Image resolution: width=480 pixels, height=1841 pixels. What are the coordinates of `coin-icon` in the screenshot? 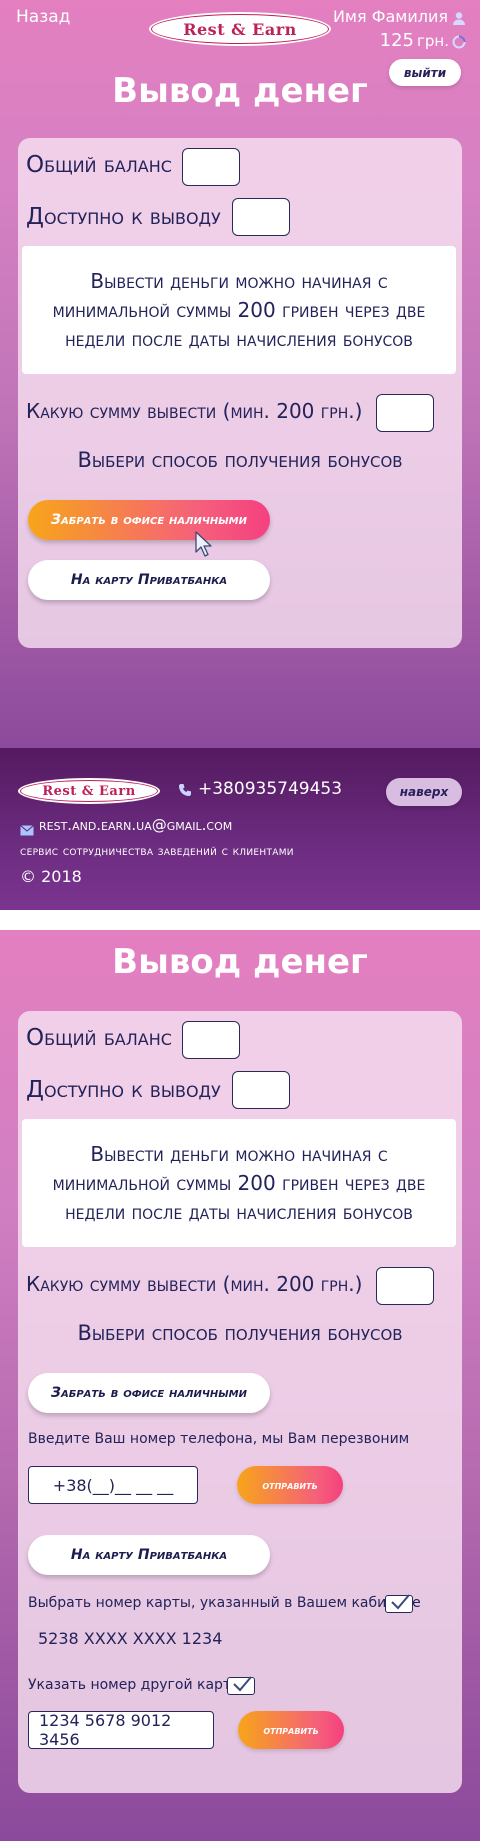 It's located at (459, 41).